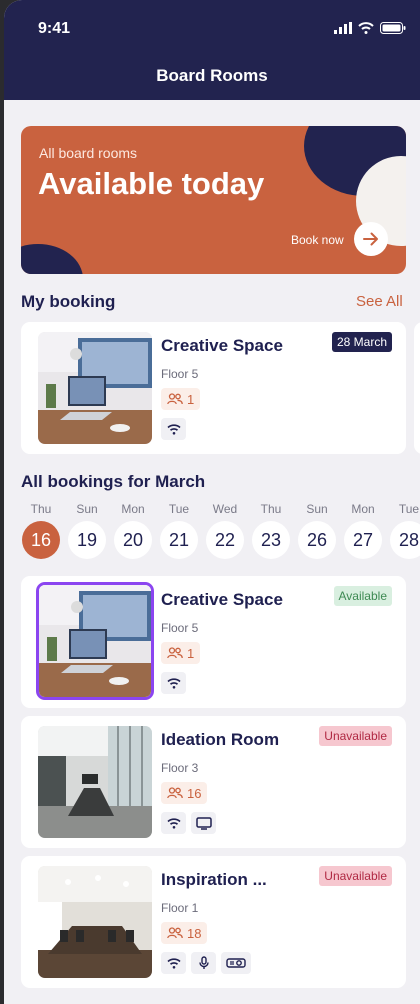 The image size is (420, 1004). I want to click on day-16: Thu 16, so click(41, 530).